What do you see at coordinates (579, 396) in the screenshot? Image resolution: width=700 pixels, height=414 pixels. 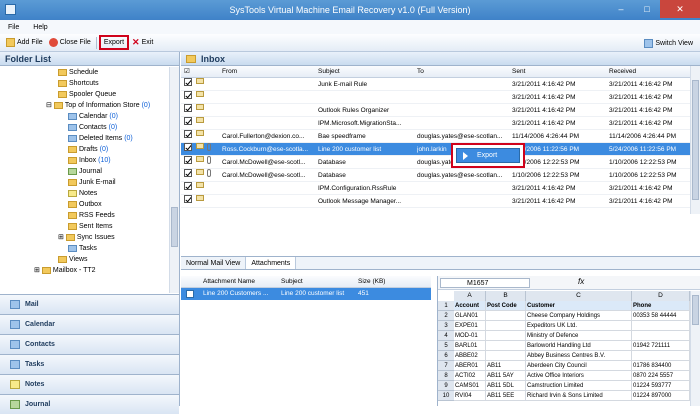 I see `sheet-cell: Richard Irvin & Sons Limited` at bounding box center [579, 396].